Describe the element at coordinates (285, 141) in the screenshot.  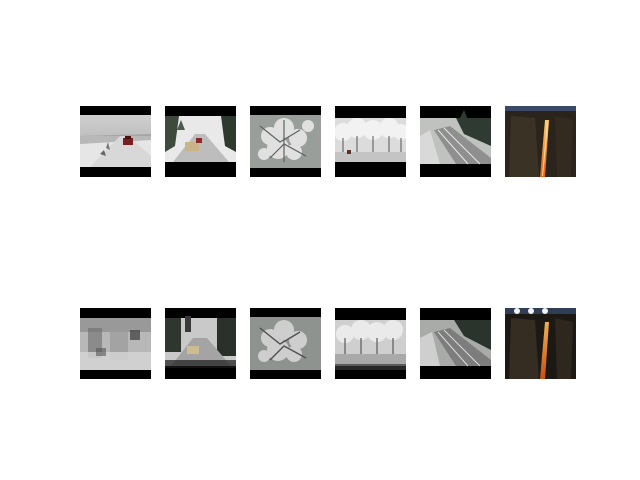
I see `thumbnail-frosted-branch` at that location.